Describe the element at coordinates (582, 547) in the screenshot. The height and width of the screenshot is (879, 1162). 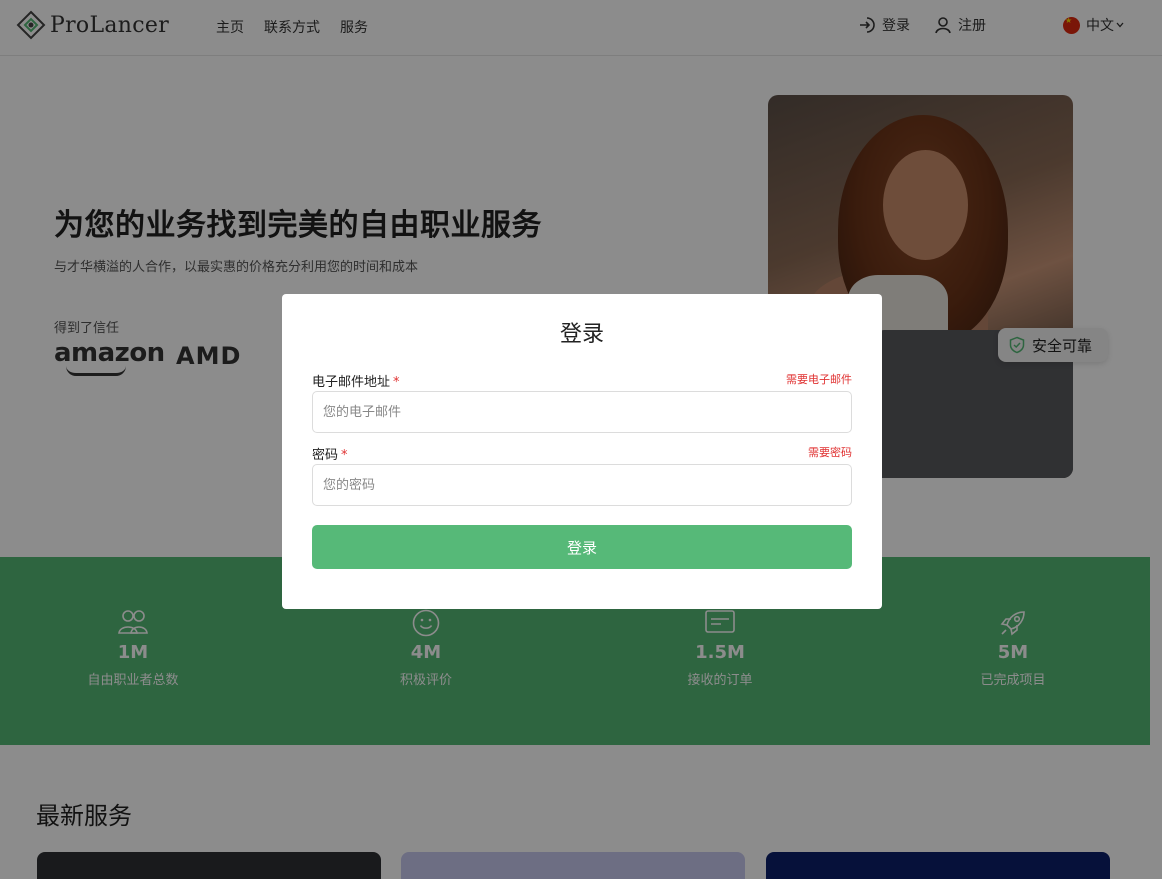
I see `login-submit-button: 登录` at that location.